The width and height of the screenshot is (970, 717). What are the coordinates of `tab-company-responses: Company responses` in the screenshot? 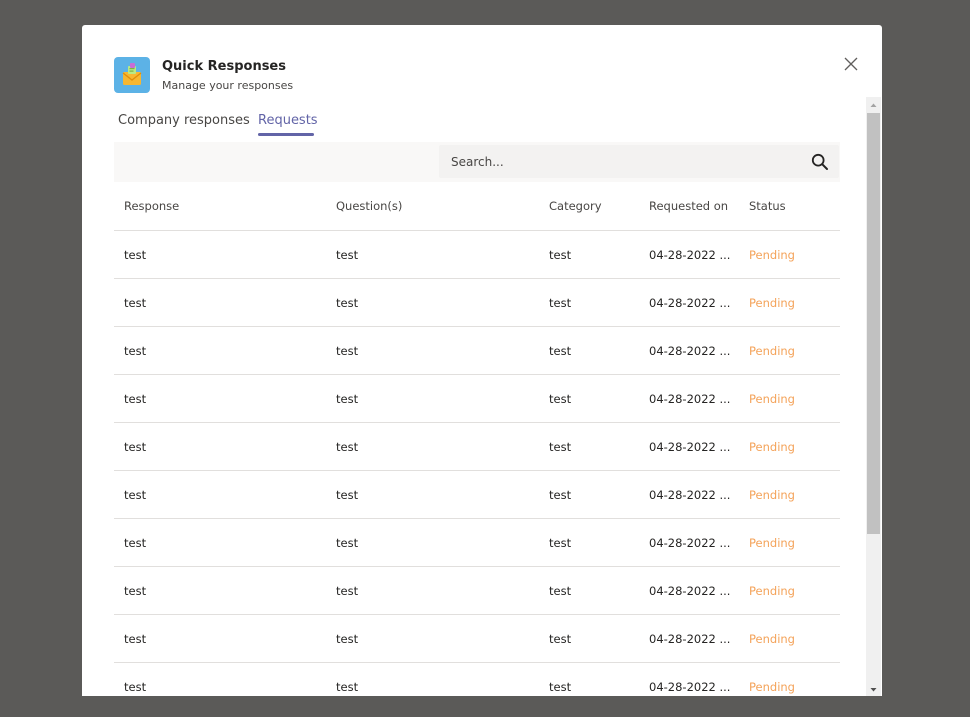 It's located at (184, 120).